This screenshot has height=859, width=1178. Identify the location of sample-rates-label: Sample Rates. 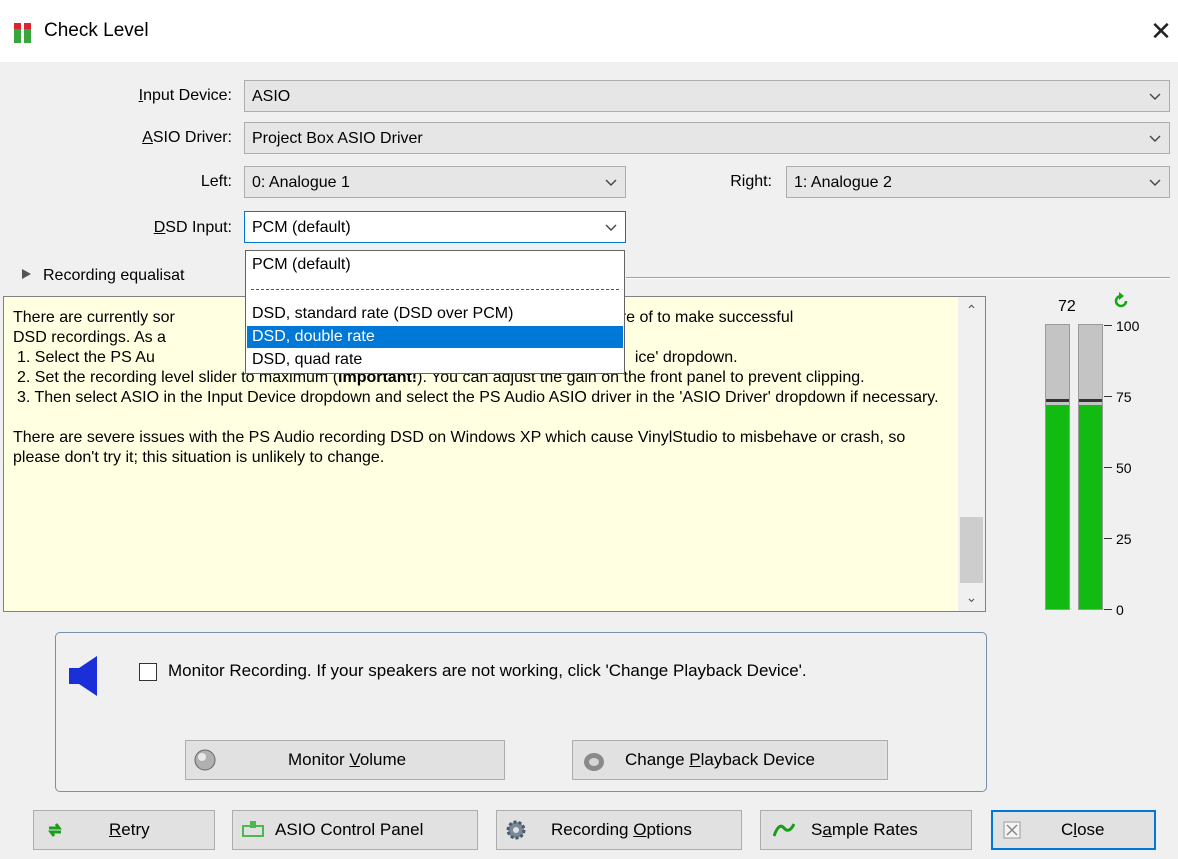
(864, 829).